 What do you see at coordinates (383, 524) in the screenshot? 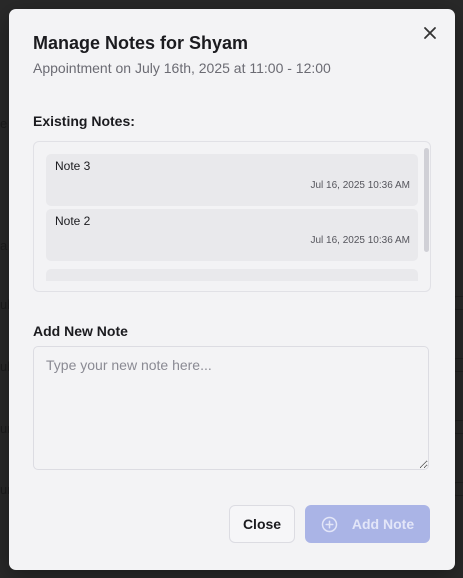
I see `add-note-label: Add Note` at bounding box center [383, 524].